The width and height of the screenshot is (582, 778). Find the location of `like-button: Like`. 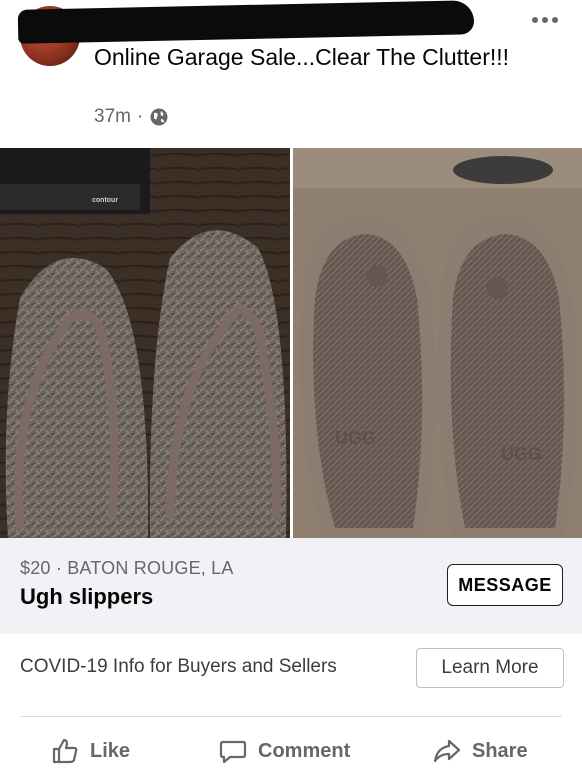

like-button: Like is located at coordinates (90, 751).